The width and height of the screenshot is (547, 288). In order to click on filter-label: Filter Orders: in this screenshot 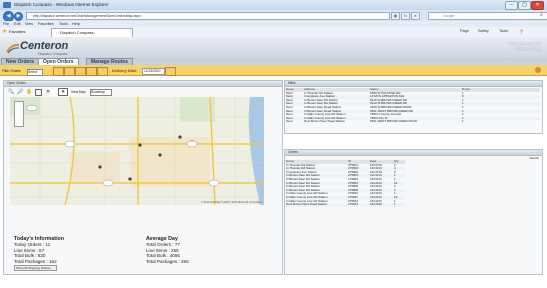, I will do `click(12, 71)`.